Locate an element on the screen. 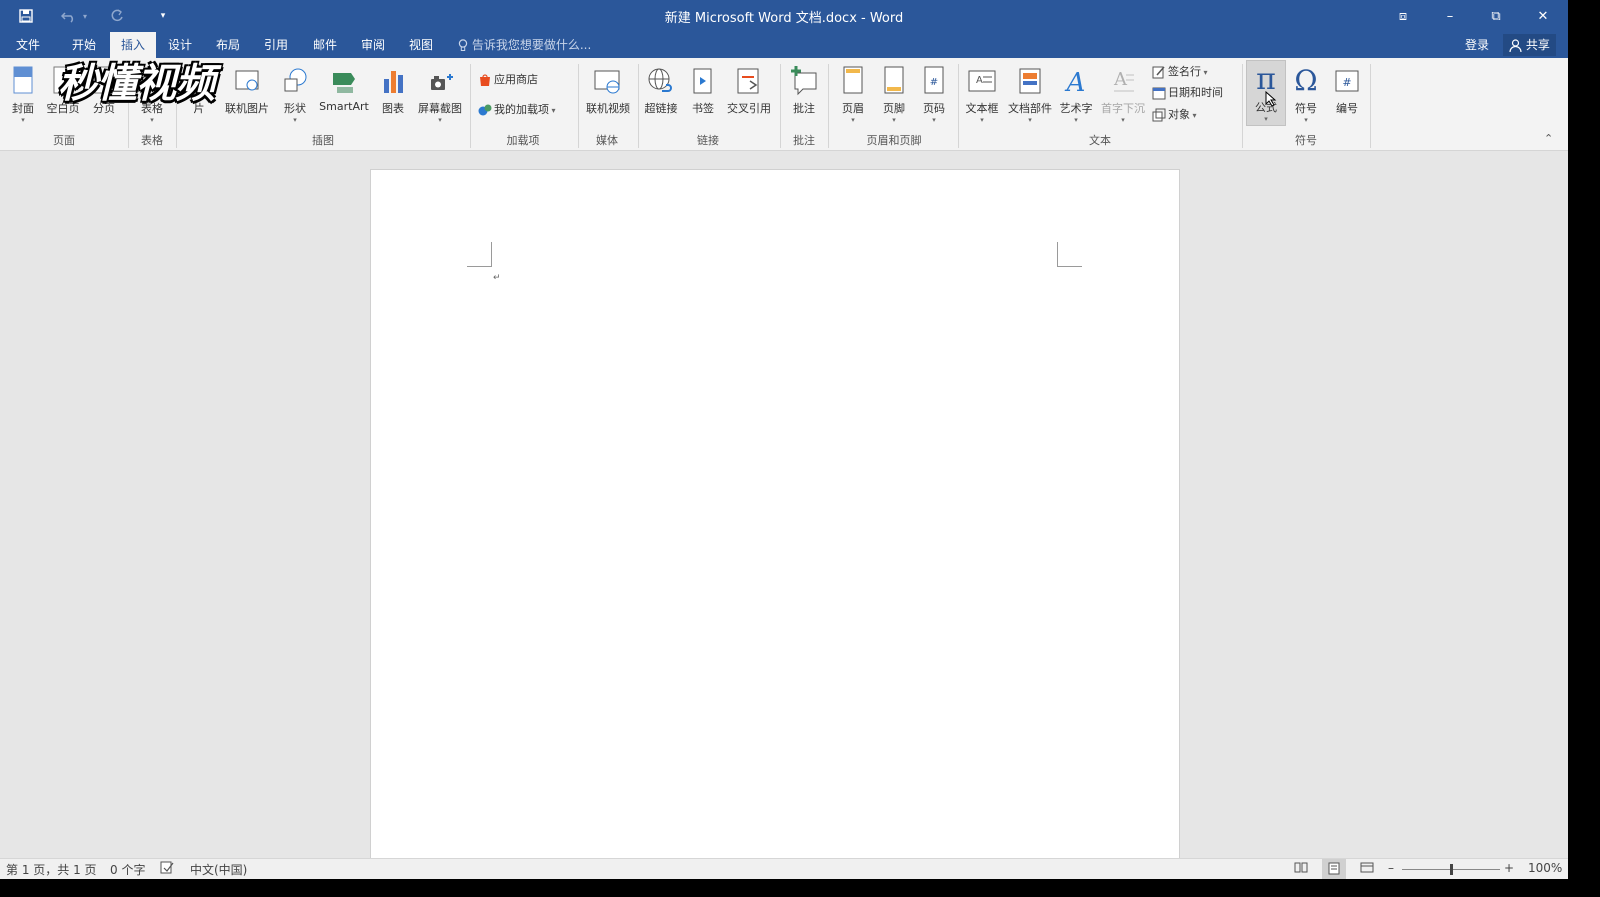 This screenshot has height=897, width=1600. bookmark-button: 书签 is located at coordinates (703, 93).